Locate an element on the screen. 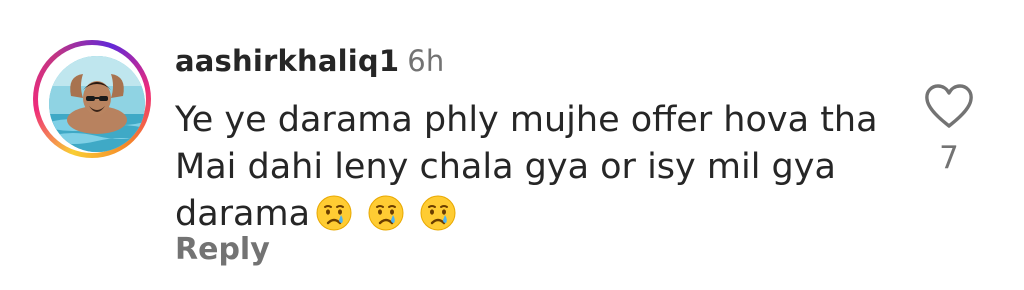 The width and height of the screenshot is (1024, 290). avatar is located at coordinates (97, 104).